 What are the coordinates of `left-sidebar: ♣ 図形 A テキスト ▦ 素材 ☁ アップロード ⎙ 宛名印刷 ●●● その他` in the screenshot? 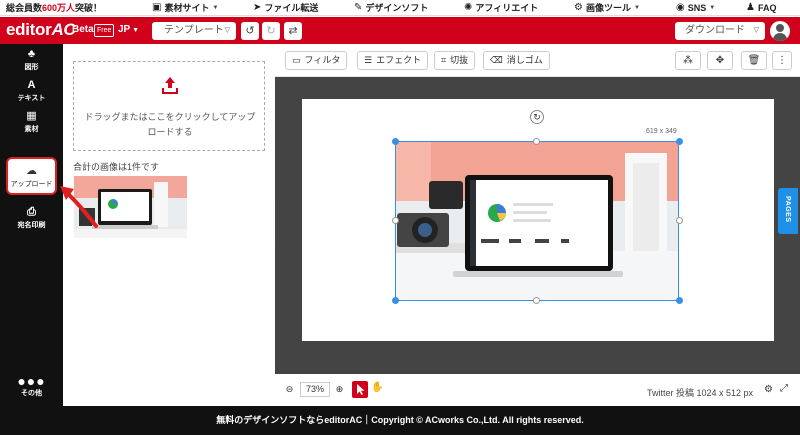 It's located at (31, 225).